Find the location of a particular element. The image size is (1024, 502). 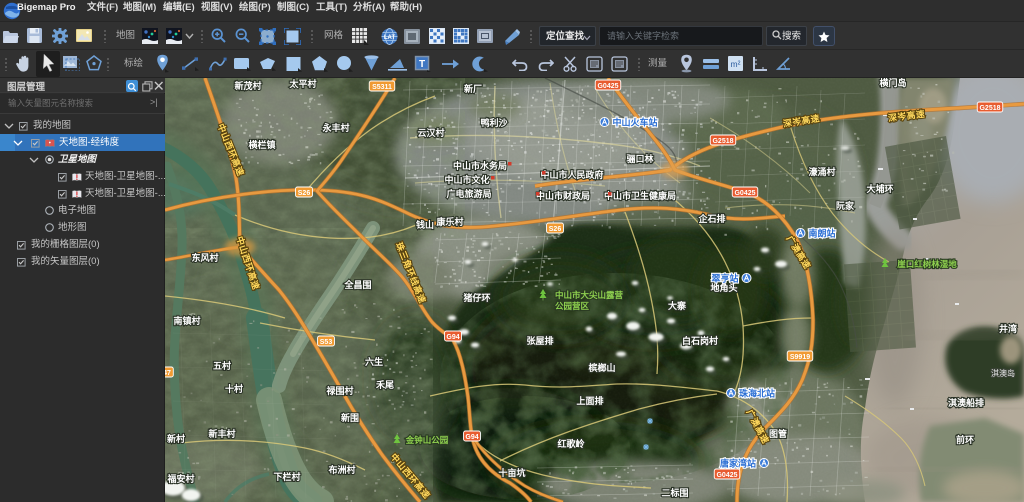

svg-text: 金钟山公园 is located at coordinates (427, 440).